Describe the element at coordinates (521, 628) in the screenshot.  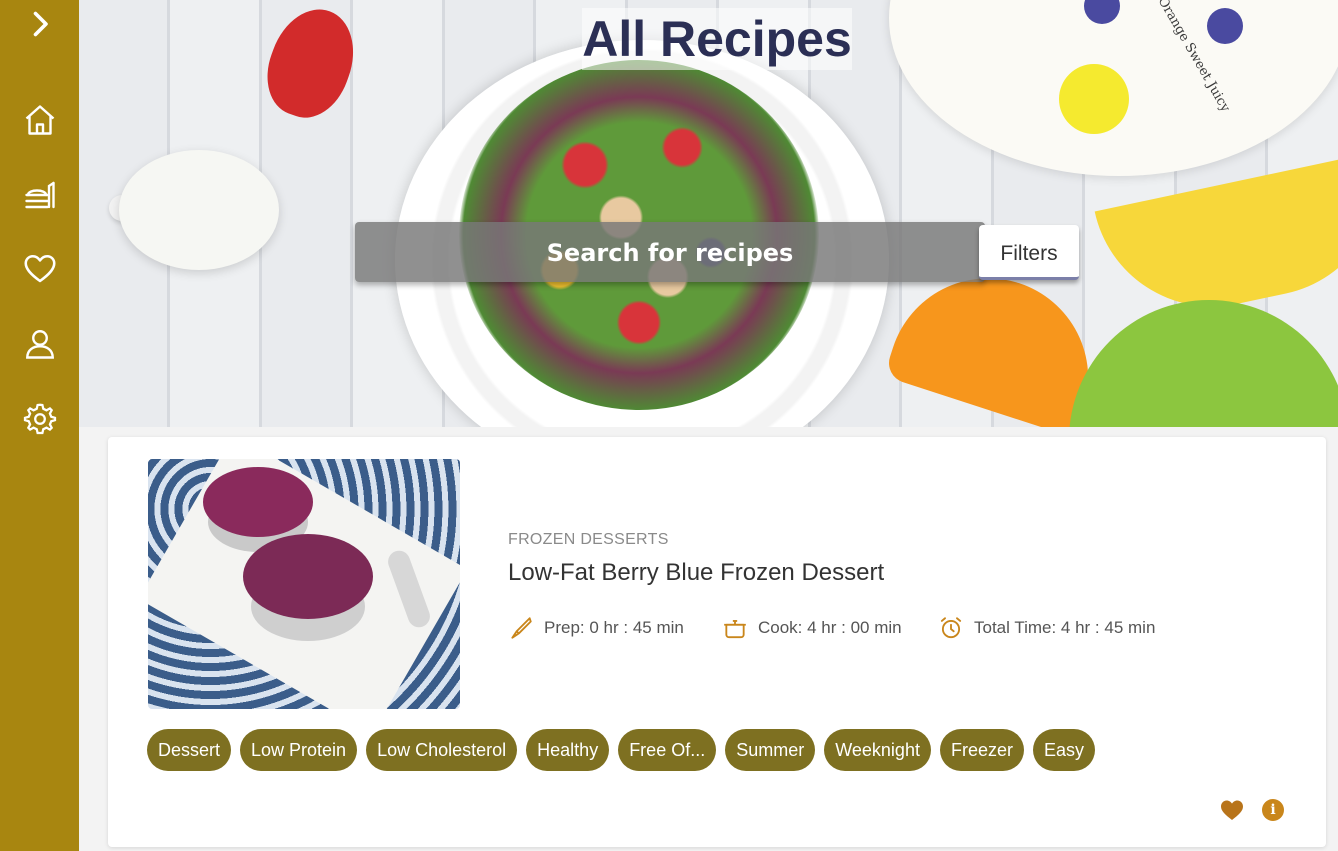
I see `knife-icon` at that location.